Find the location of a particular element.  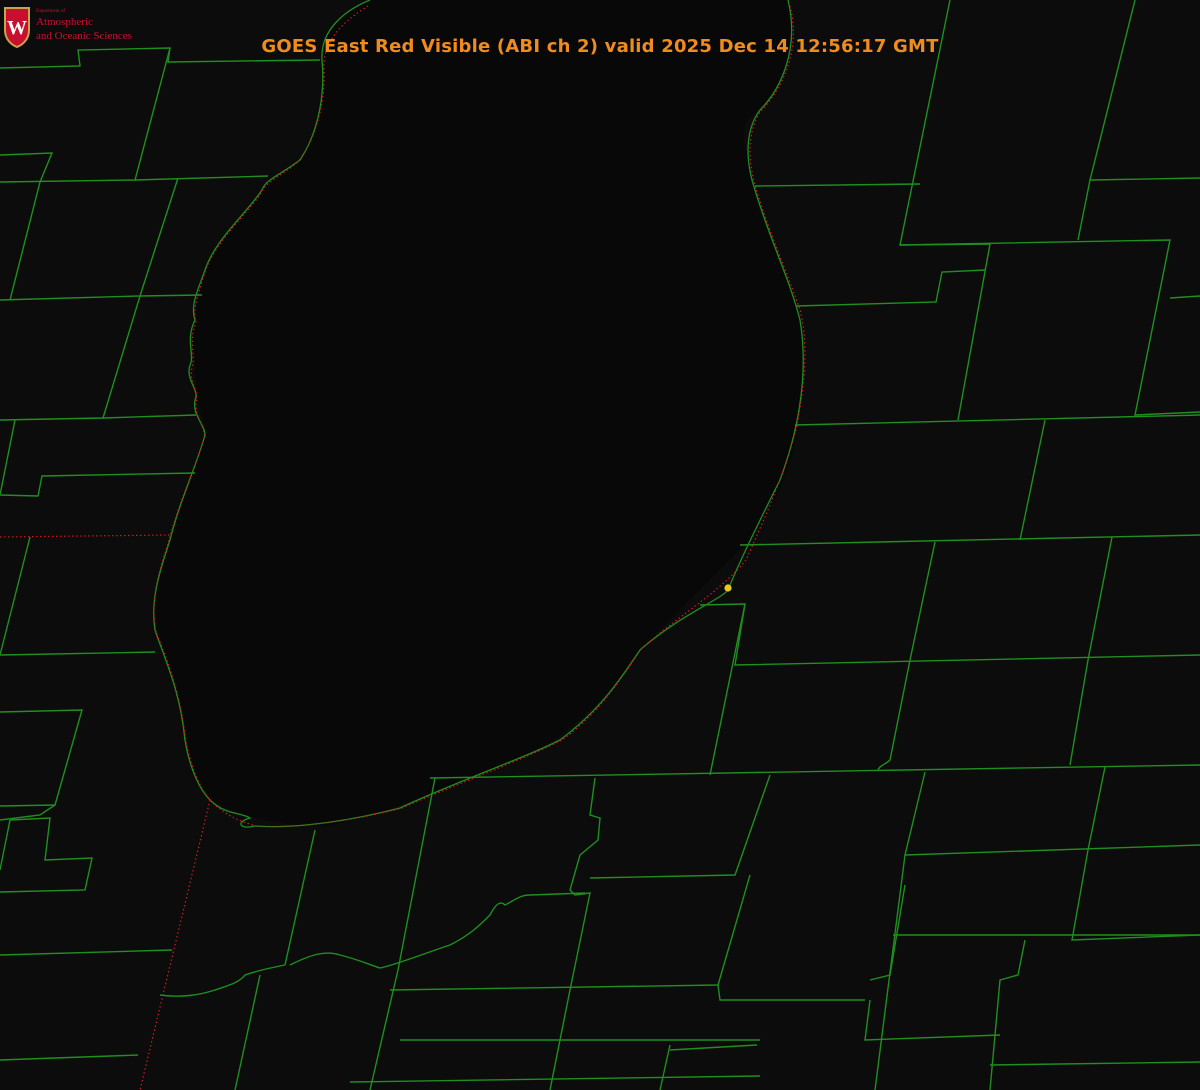

station-marker is located at coordinates (728, 588).